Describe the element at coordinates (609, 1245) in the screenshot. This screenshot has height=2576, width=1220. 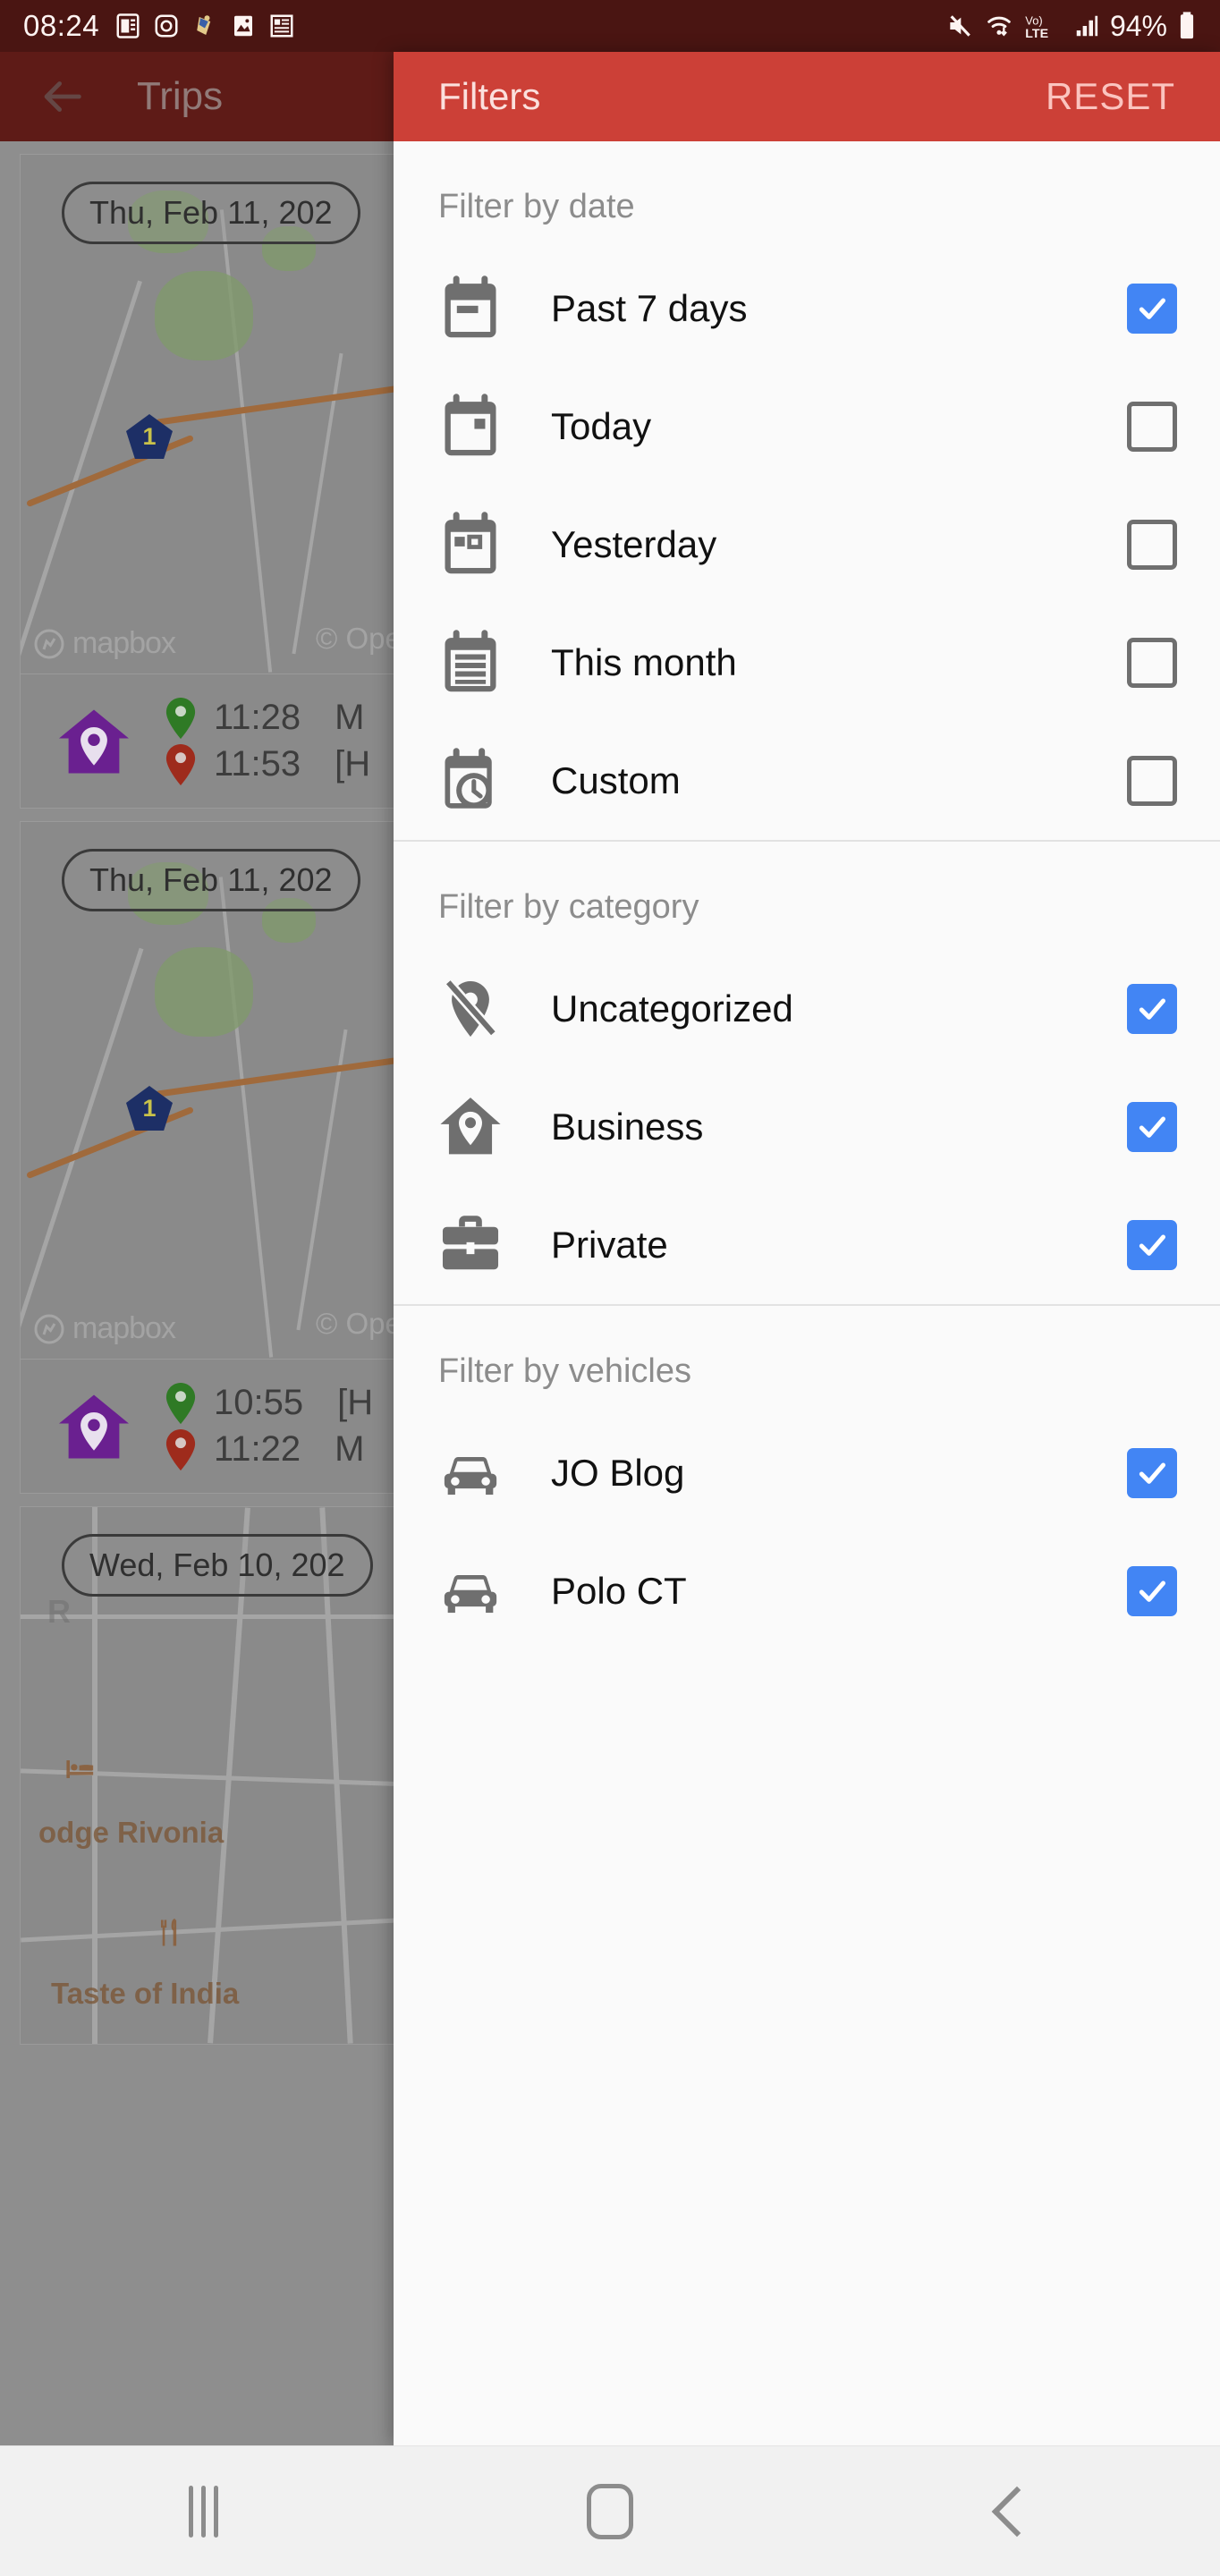
I see `filter-label-private: Private` at that location.